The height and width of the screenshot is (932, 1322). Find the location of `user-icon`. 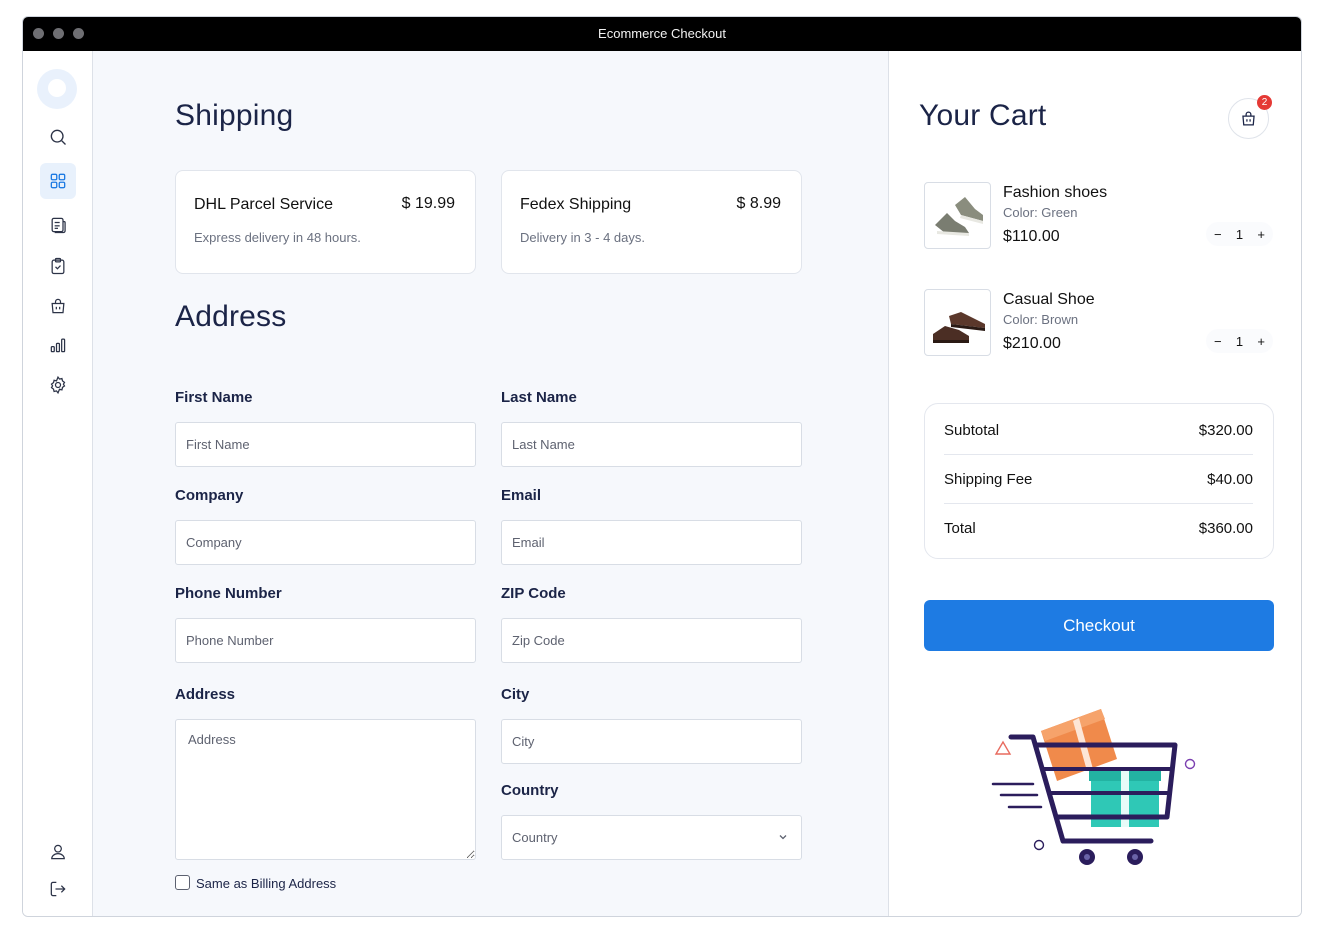

user-icon is located at coordinates (58, 852).